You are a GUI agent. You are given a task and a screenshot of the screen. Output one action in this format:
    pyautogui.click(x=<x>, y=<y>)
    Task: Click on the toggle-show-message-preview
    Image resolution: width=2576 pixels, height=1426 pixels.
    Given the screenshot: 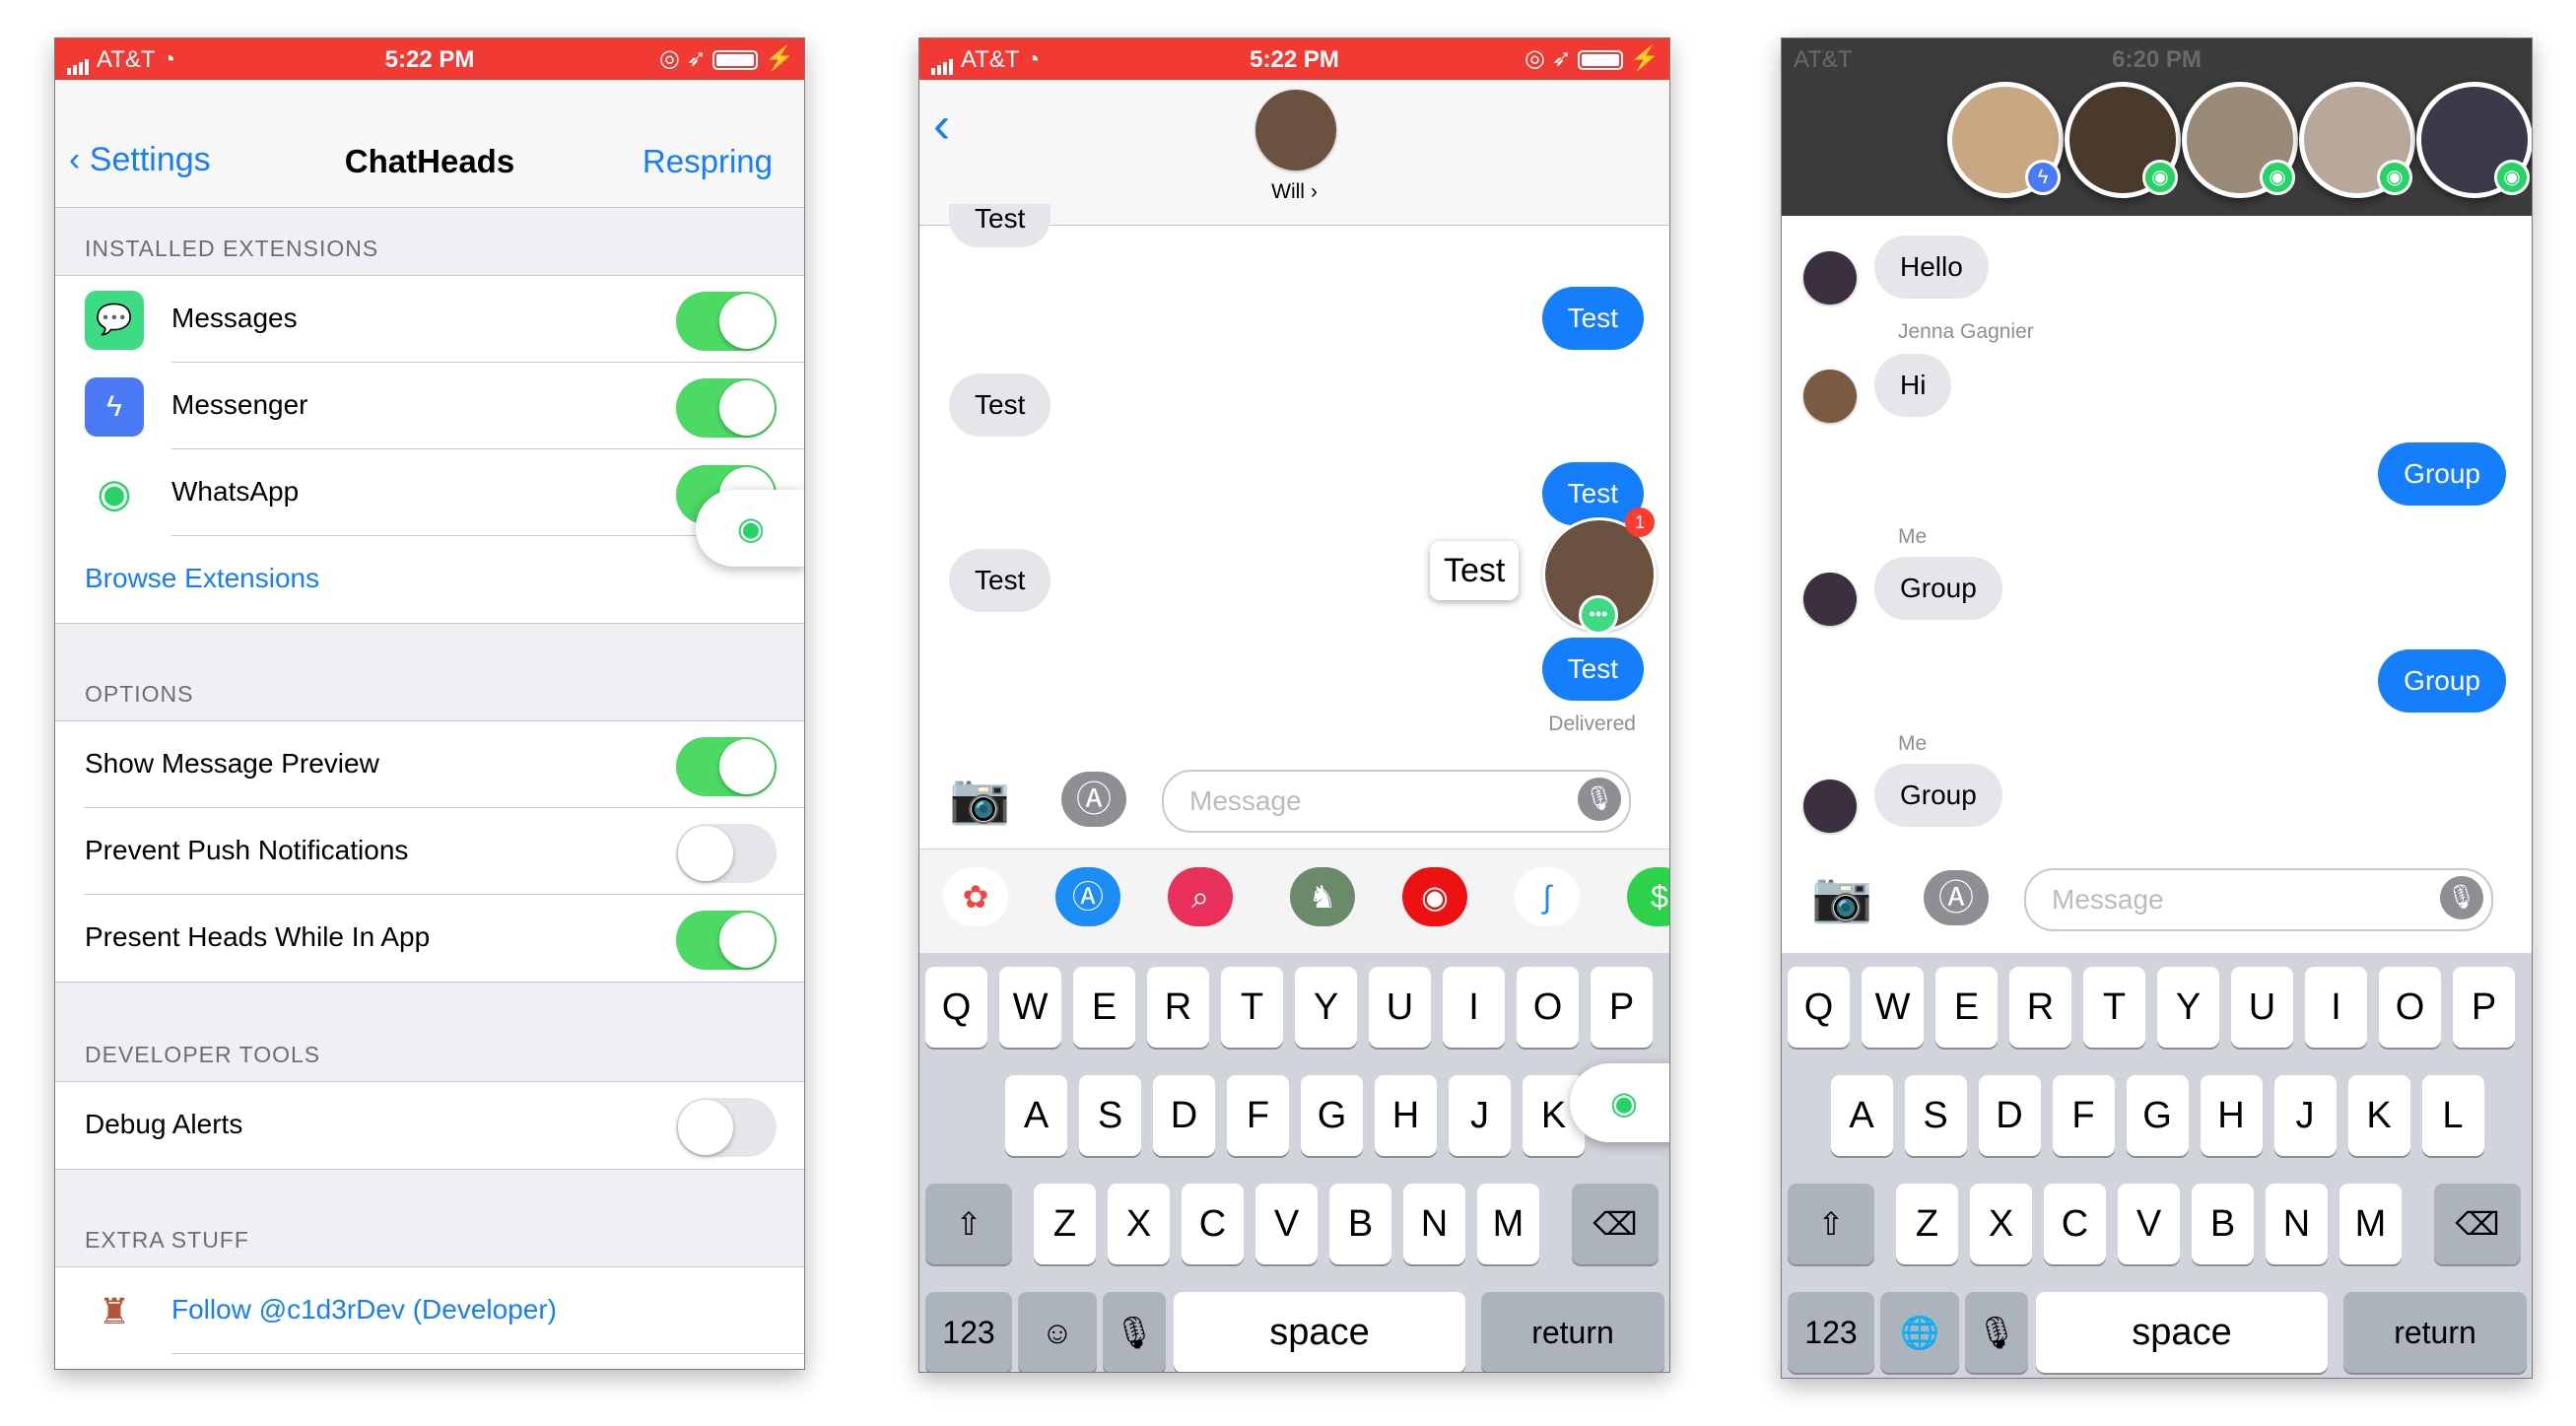 What is the action you would take?
    pyautogui.click(x=726, y=766)
    